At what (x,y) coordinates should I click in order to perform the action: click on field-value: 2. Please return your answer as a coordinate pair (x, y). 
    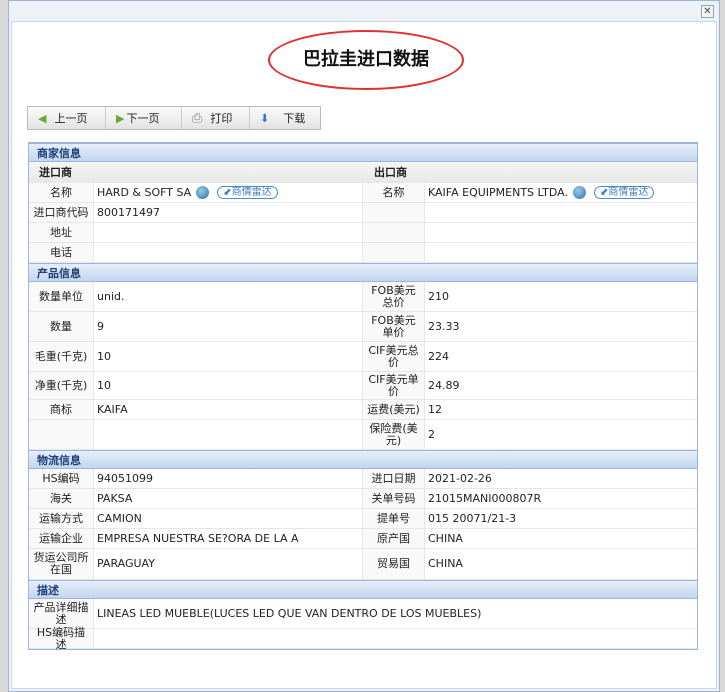
    Looking at the image, I should click on (561, 434).